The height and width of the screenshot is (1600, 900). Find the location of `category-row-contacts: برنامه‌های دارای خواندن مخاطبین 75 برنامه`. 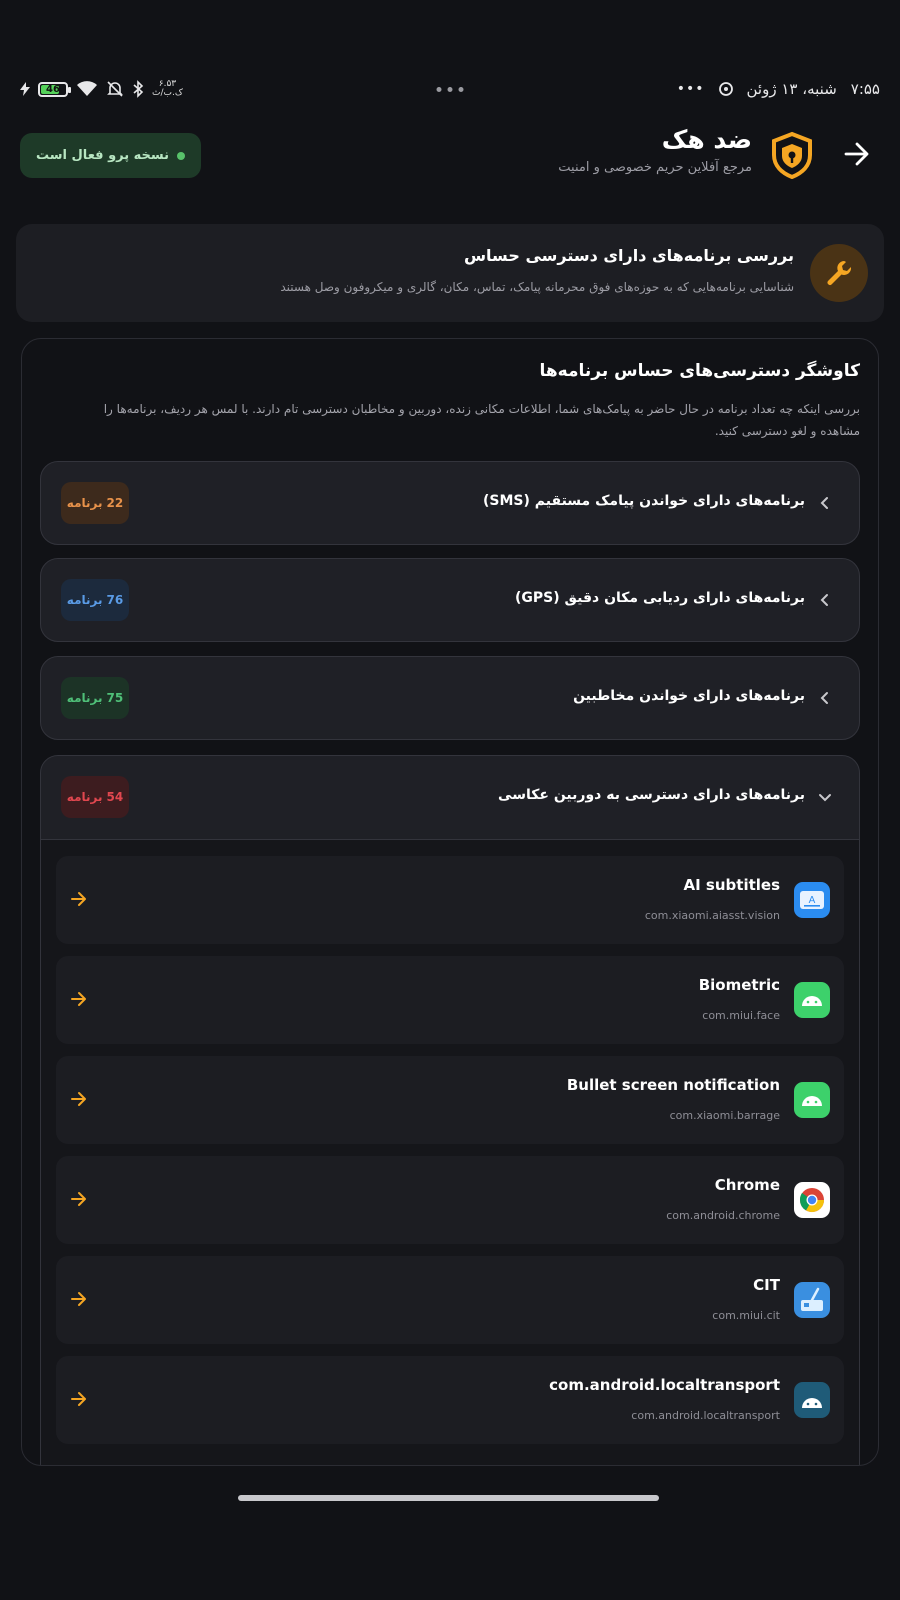

category-row-contacts: برنامه‌های دارای خواندن مخاطبین 75 برنامه is located at coordinates (450, 698).